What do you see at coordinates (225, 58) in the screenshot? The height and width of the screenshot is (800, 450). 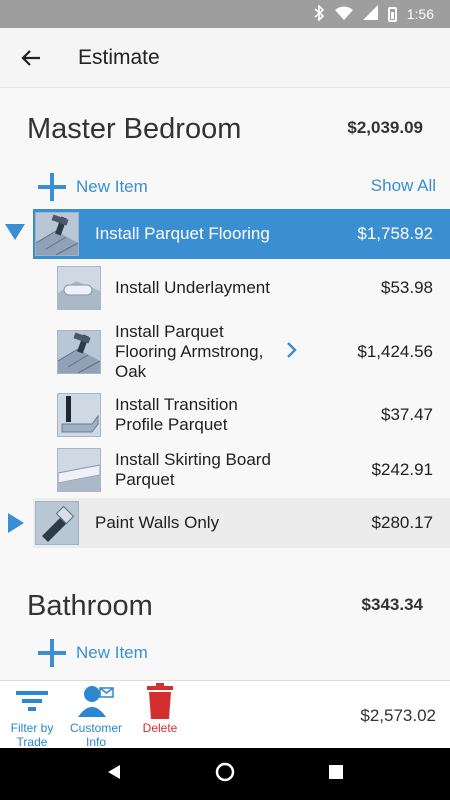 I see `app-bar: Estimate` at bounding box center [225, 58].